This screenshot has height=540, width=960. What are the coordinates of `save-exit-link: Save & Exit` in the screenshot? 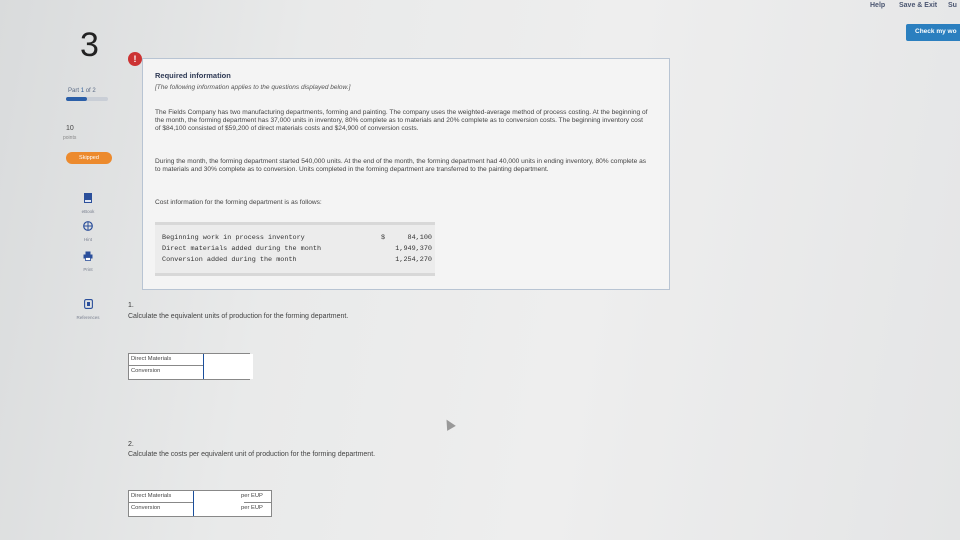 It's located at (918, 5).